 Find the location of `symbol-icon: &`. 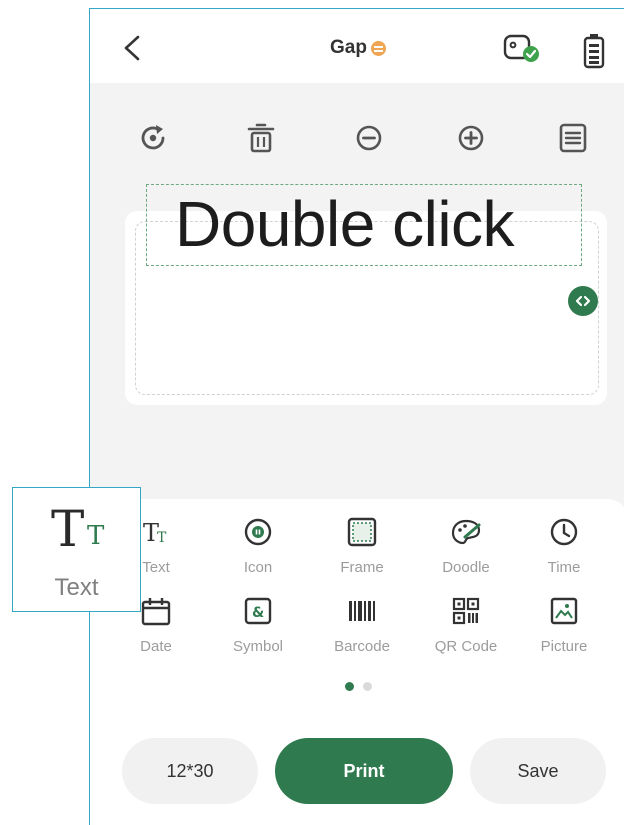

symbol-icon: & is located at coordinates (258, 611).